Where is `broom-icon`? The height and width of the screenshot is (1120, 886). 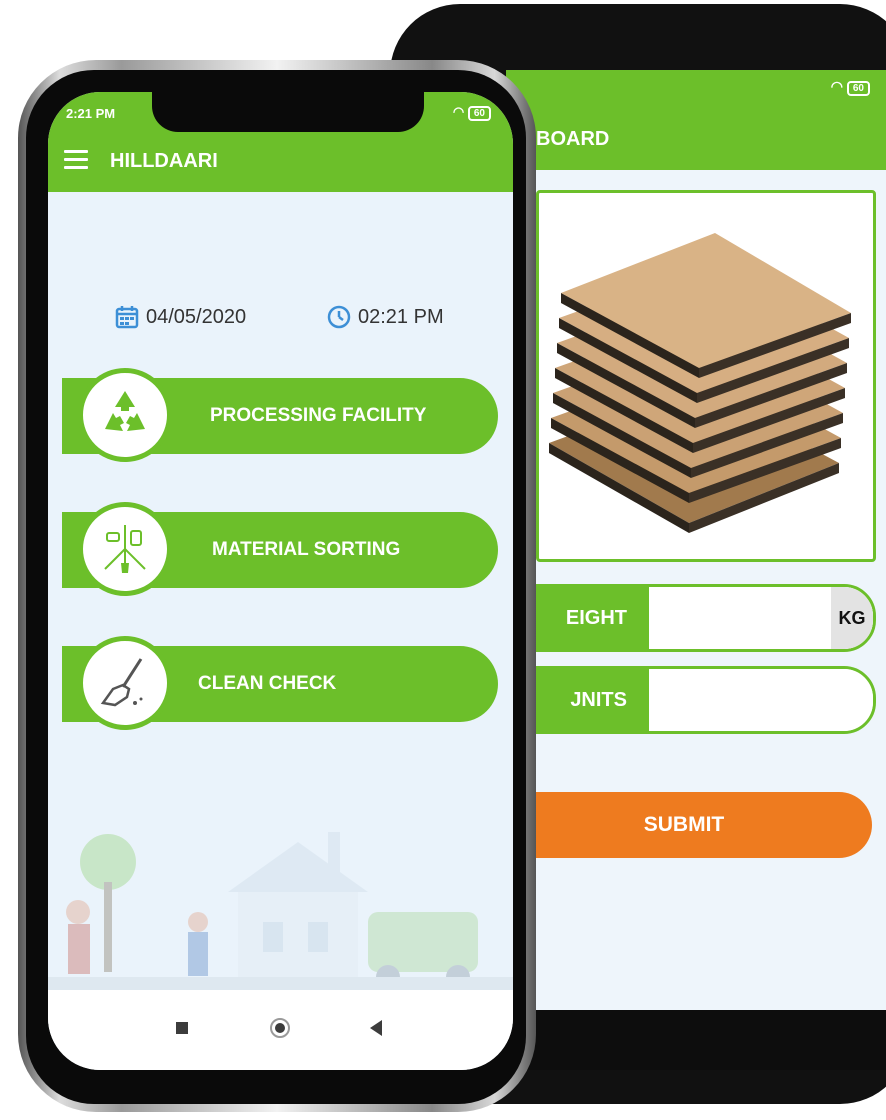
broom-icon is located at coordinates (125, 683).